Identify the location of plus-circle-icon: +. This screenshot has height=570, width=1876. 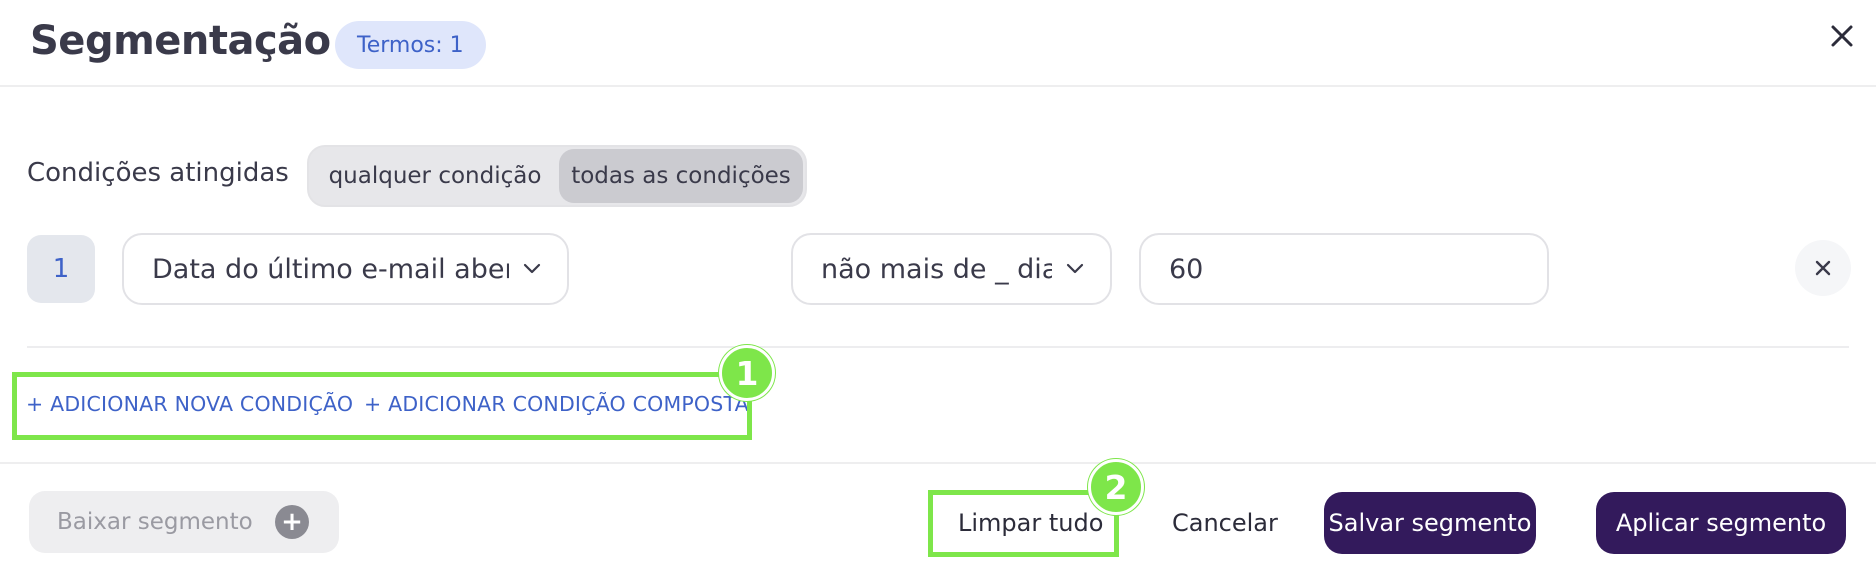
(292, 522).